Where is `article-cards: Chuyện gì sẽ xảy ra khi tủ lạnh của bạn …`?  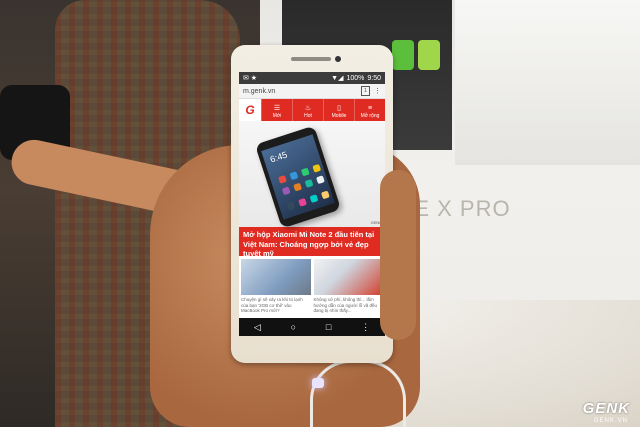
article-cards: Chuyện gì sẽ xảy ra khi tủ lạnh của bạn … is located at coordinates (312, 285).